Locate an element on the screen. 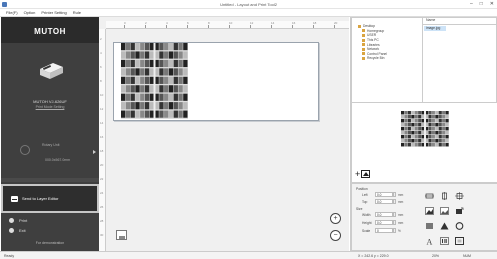 The width and height of the screenshot is (497, 259). tree-item-label: This PC is located at coordinates (373, 40).